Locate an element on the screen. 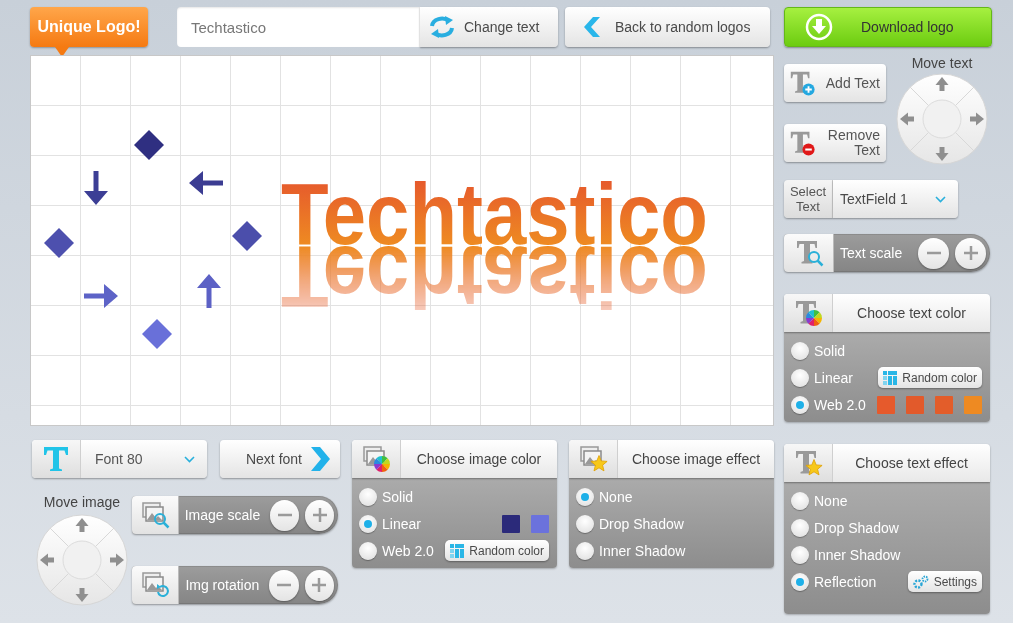 The width and height of the screenshot is (1013, 623). panel-header: Choose image effect is located at coordinates (671, 459).